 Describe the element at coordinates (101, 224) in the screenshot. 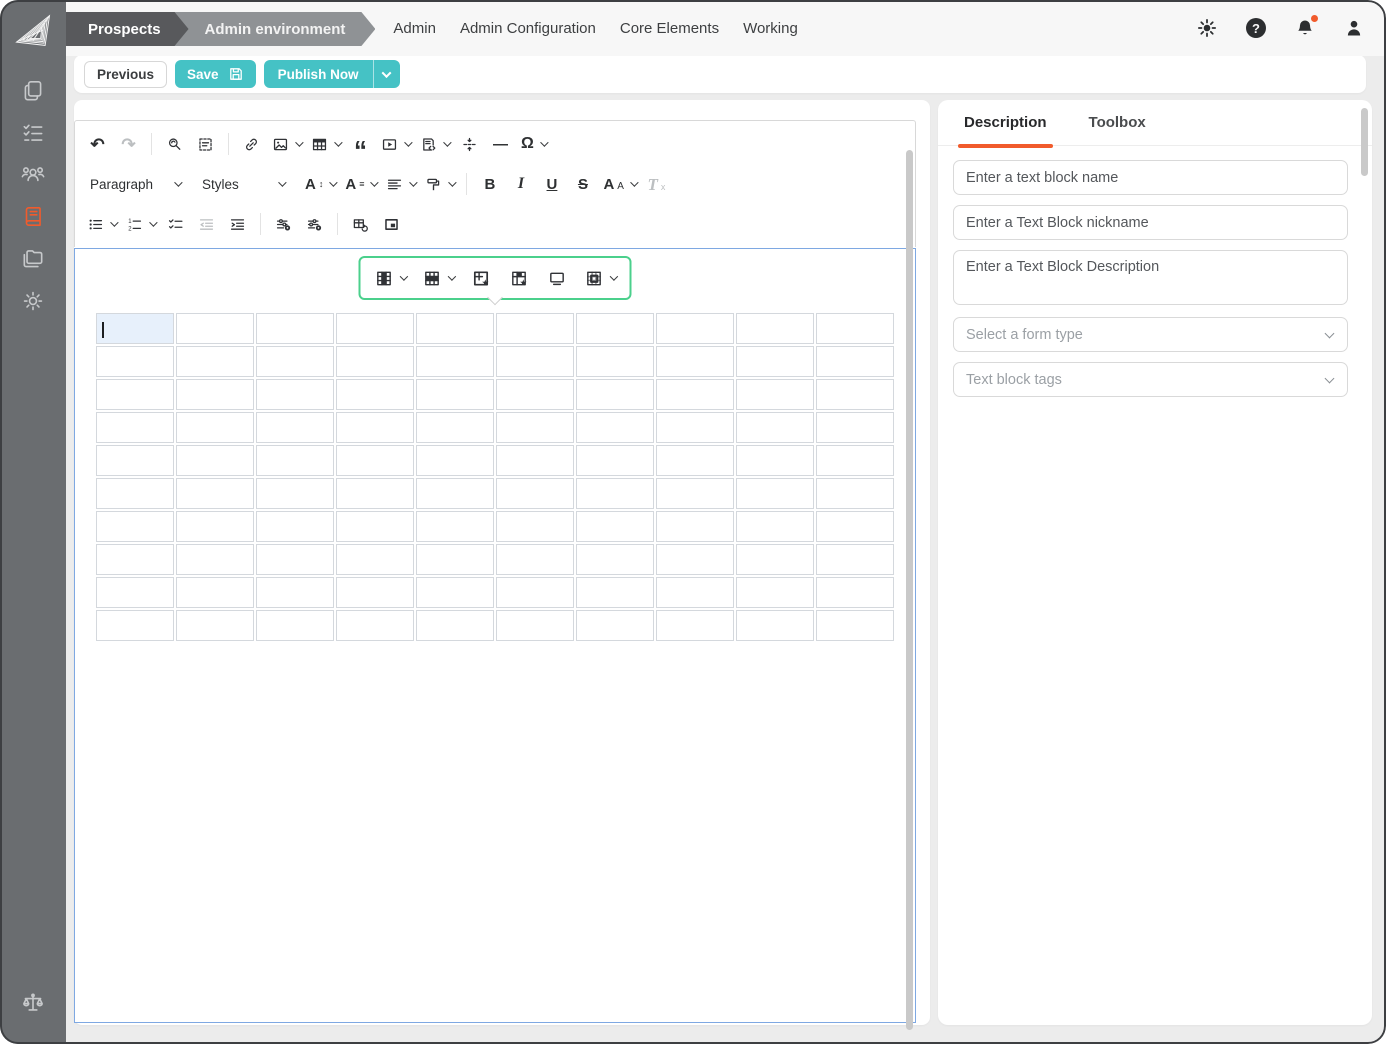

I see `bulleted-list-button` at that location.